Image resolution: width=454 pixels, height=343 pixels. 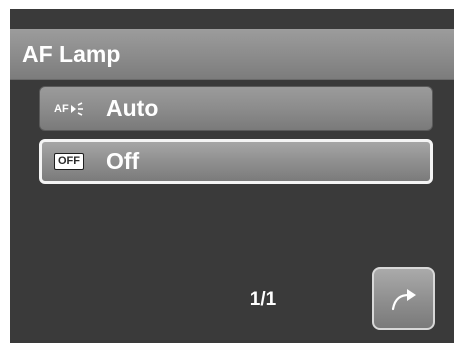 I want to click on return-arrow-icon, so click(x=403, y=299).